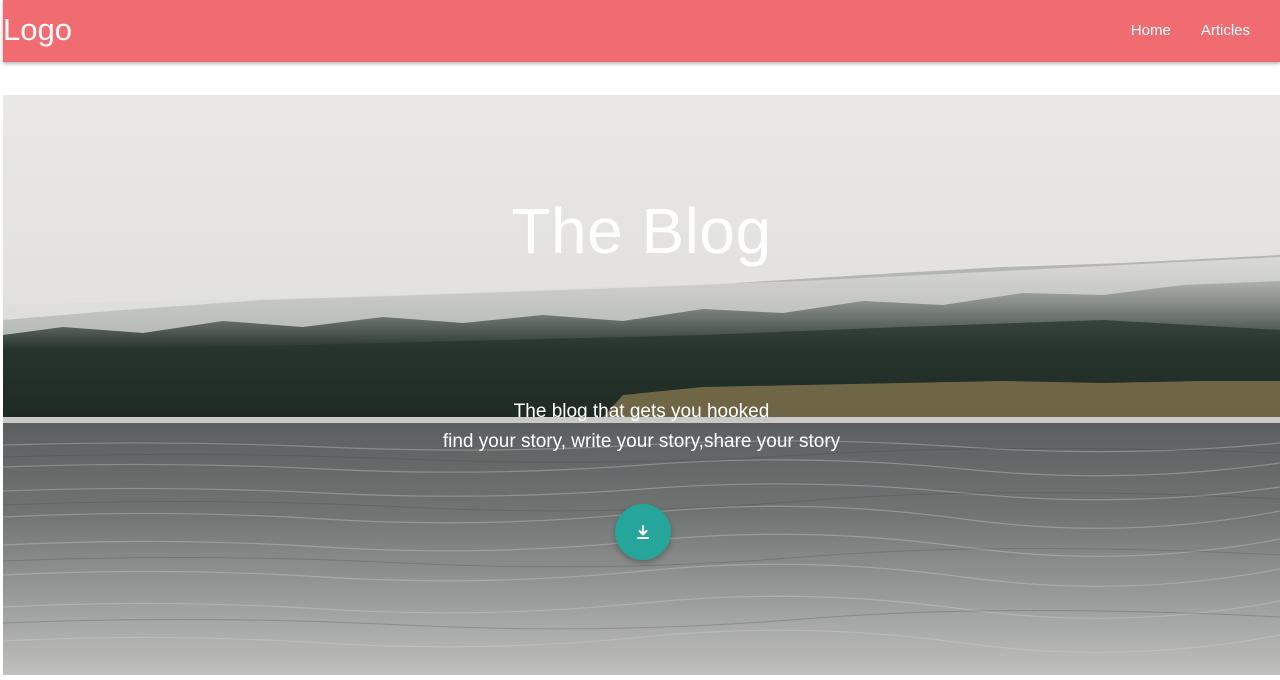 The height and width of the screenshot is (680, 1280). I want to click on navbar: Logo Home Articles, so click(641, 31).